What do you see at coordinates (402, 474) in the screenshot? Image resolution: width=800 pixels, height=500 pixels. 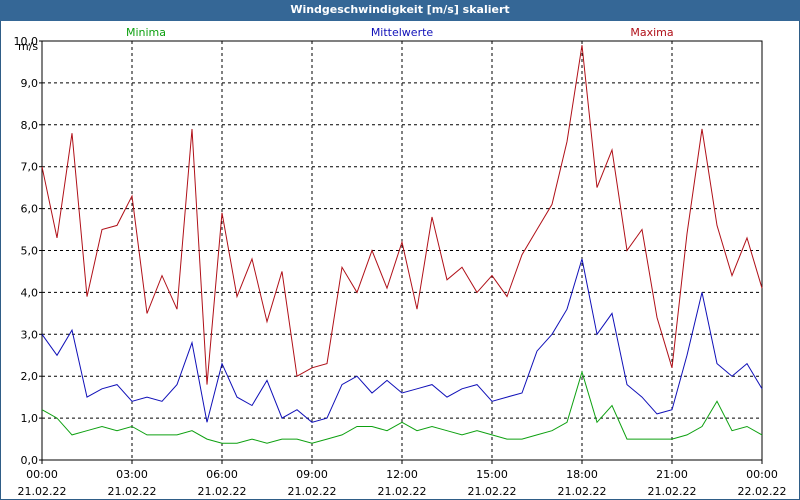 I see `x-tick-time-label: 12:00` at bounding box center [402, 474].